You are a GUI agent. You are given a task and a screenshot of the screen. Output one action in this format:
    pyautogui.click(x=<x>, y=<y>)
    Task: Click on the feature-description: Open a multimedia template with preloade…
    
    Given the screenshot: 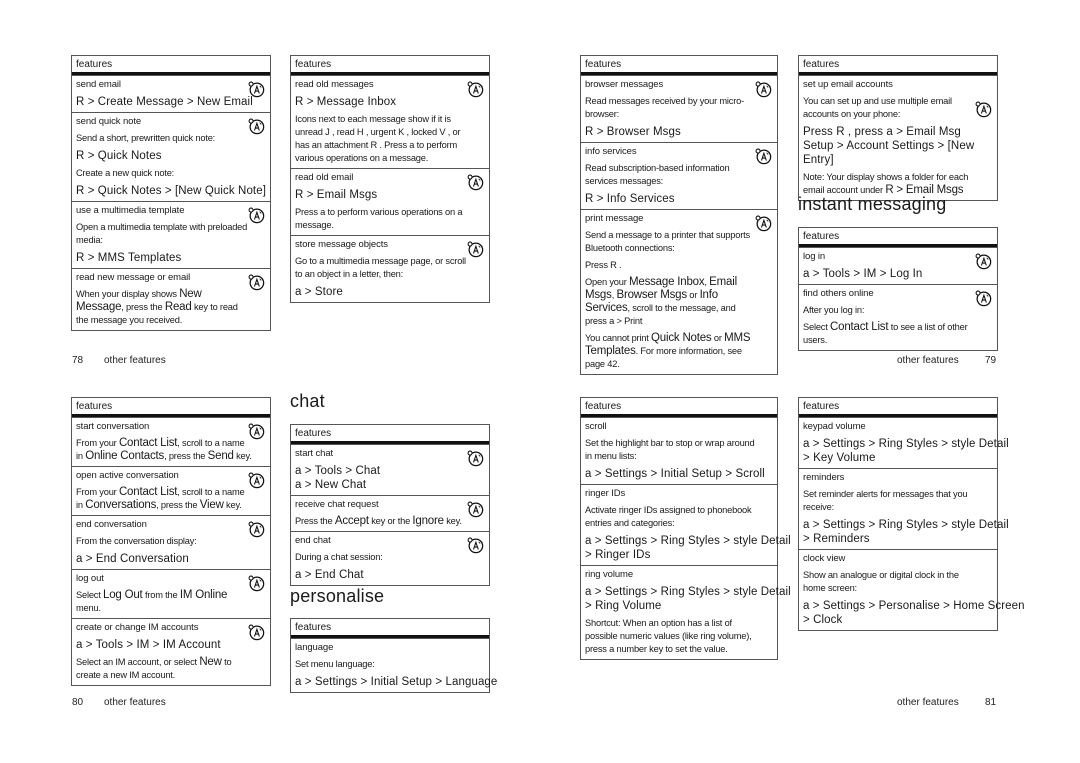 What is the action you would take?
    pyautogui.click(x=162, y=233)
    